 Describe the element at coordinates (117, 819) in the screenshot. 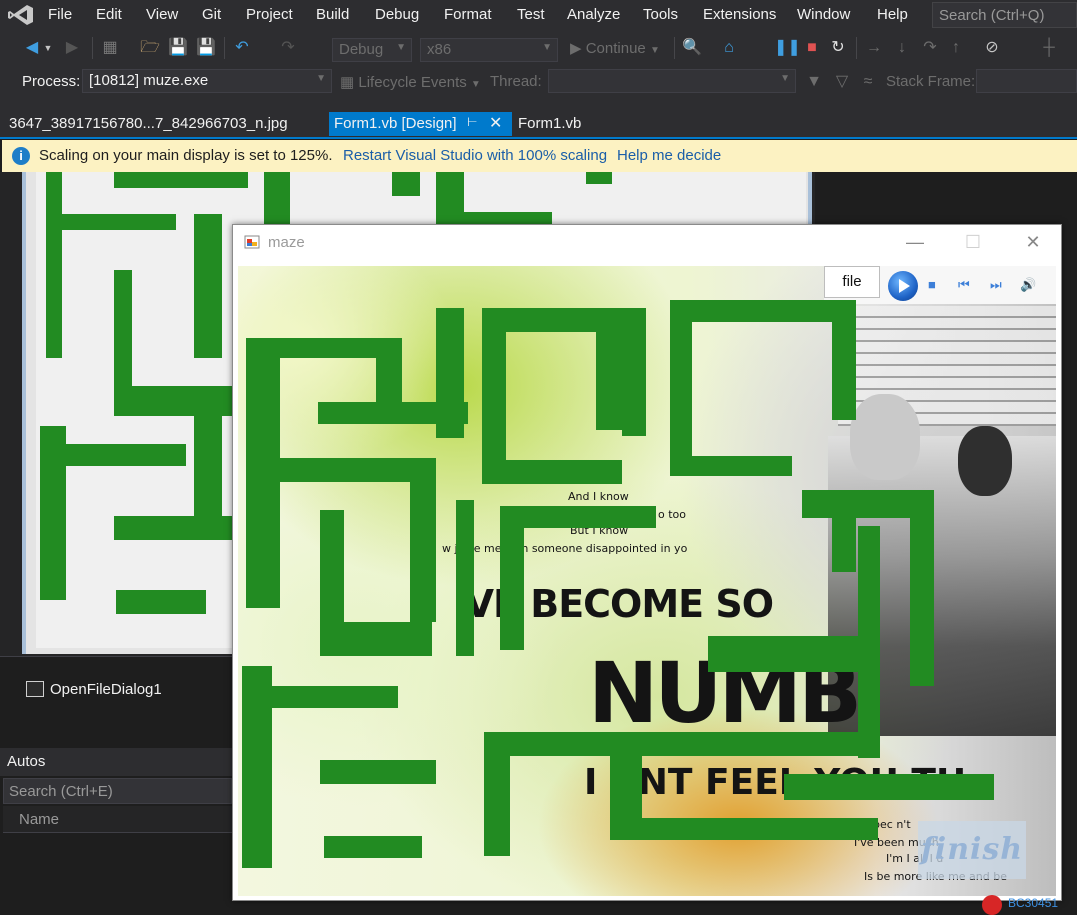

I see `autos-column-header: Name` at that location.